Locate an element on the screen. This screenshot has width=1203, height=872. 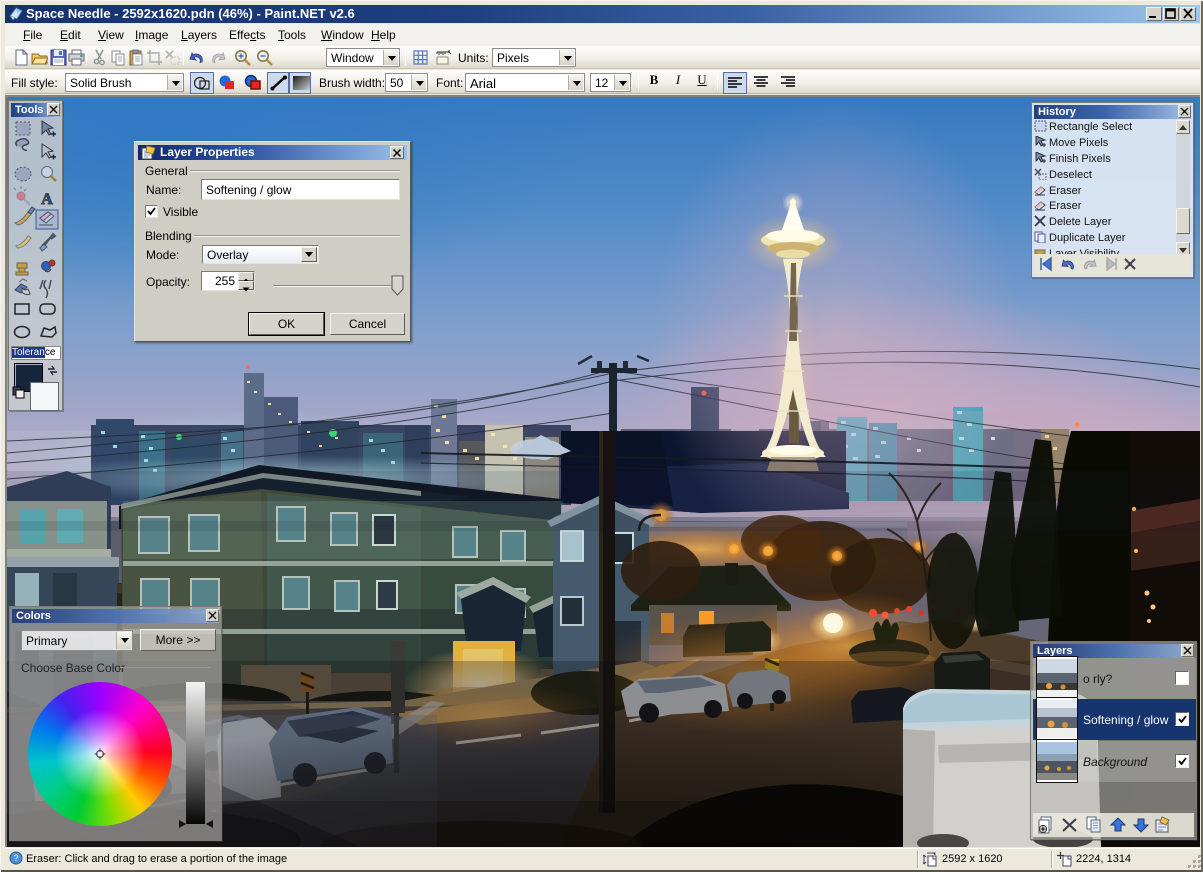
svg-text: A is located at coordinates (47, 199).